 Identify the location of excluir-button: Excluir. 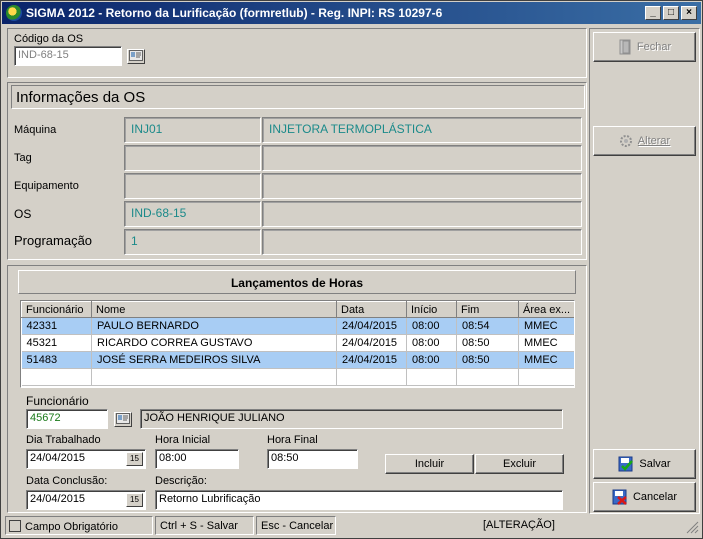
(519, 464).